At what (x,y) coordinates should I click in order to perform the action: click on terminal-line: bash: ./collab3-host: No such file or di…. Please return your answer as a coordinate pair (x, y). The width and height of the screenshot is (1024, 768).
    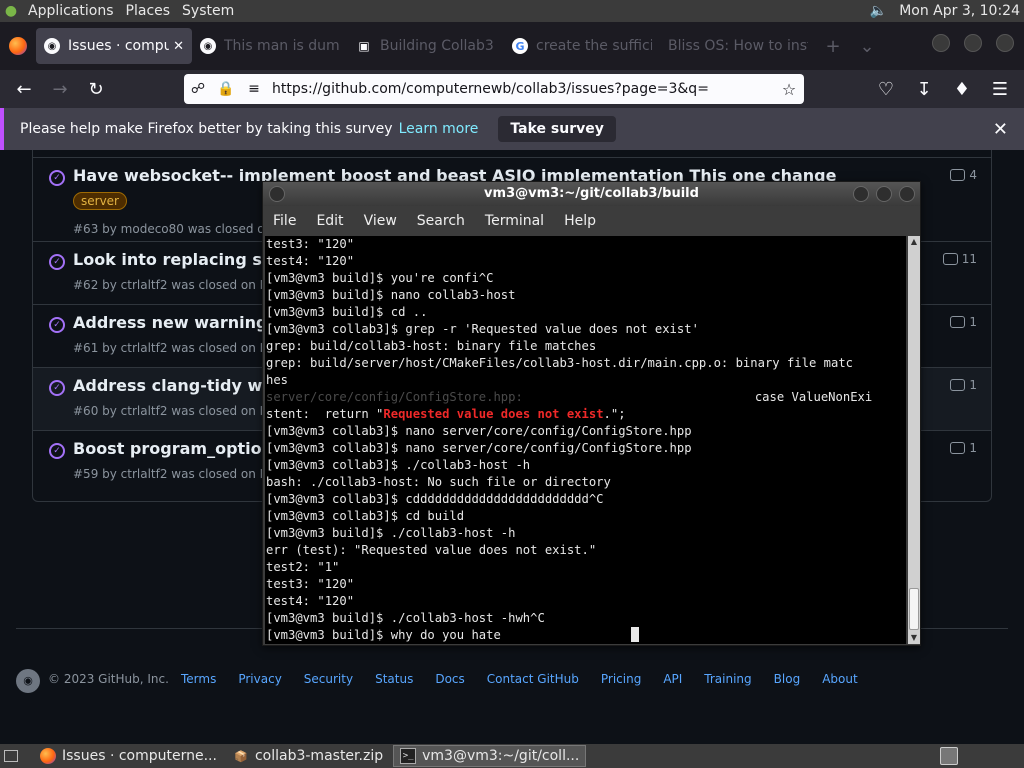
    Looking at the image, I should click on (438, 482).